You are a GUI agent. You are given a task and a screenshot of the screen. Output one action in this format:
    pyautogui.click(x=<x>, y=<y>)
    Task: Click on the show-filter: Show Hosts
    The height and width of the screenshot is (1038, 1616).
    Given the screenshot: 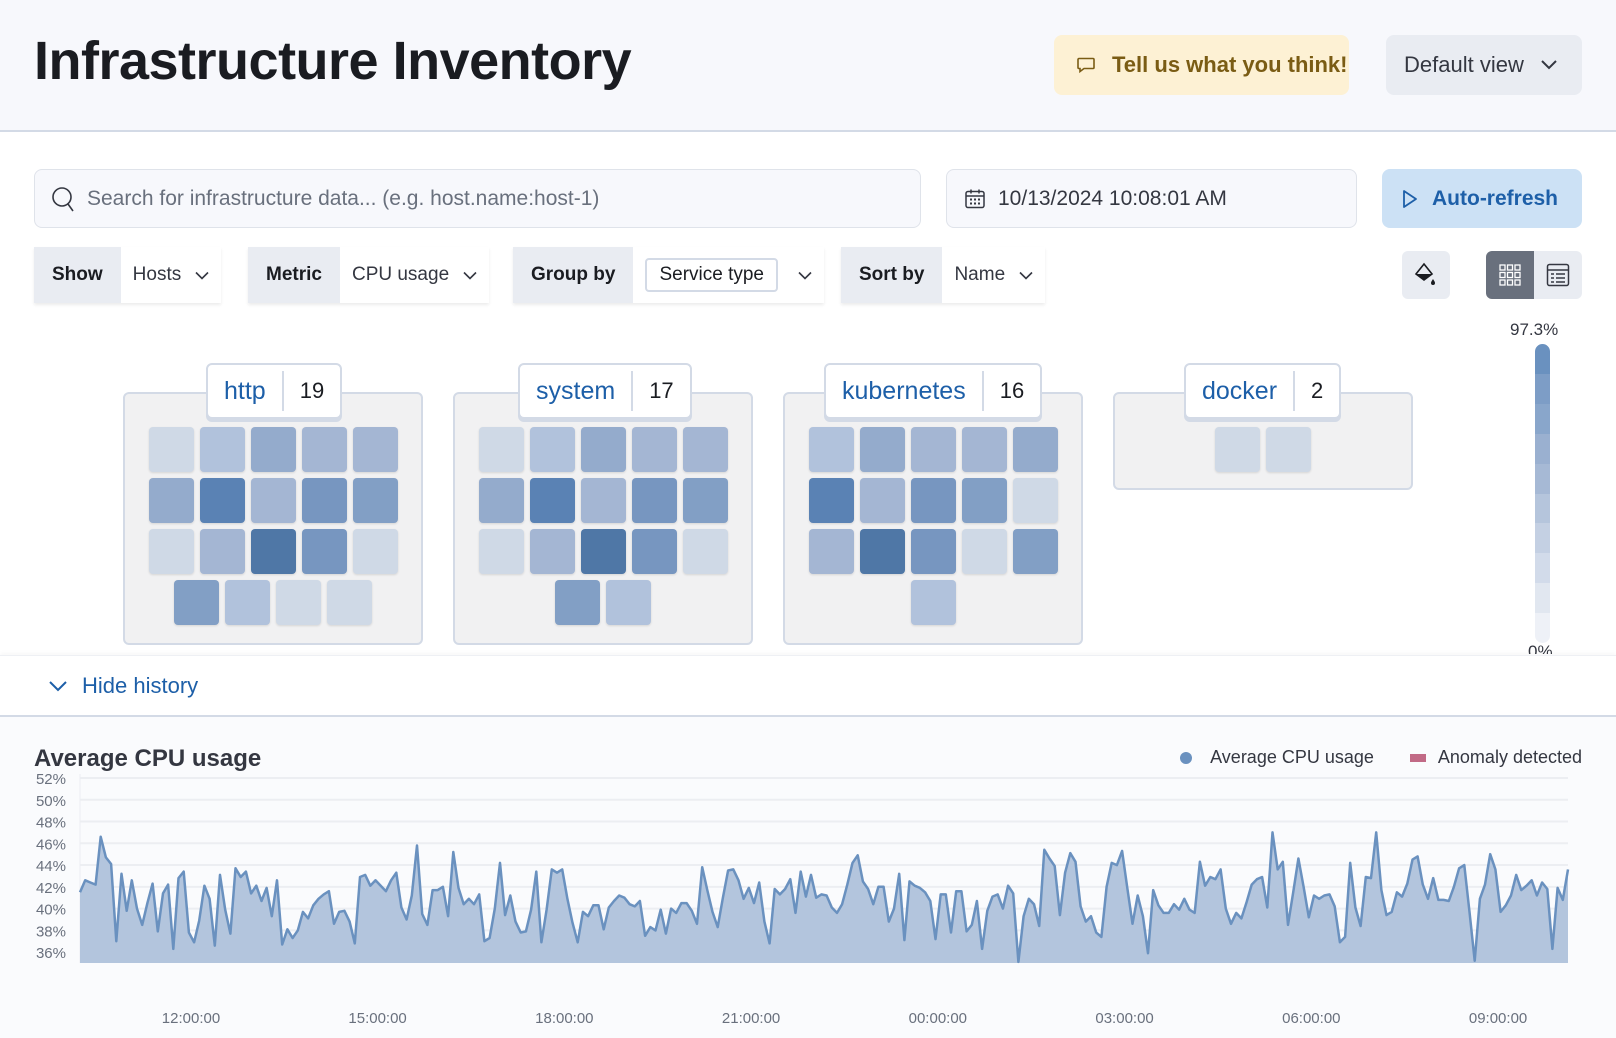 What is the action you would take?
    pyautogui.click(x=128, y=275)
    